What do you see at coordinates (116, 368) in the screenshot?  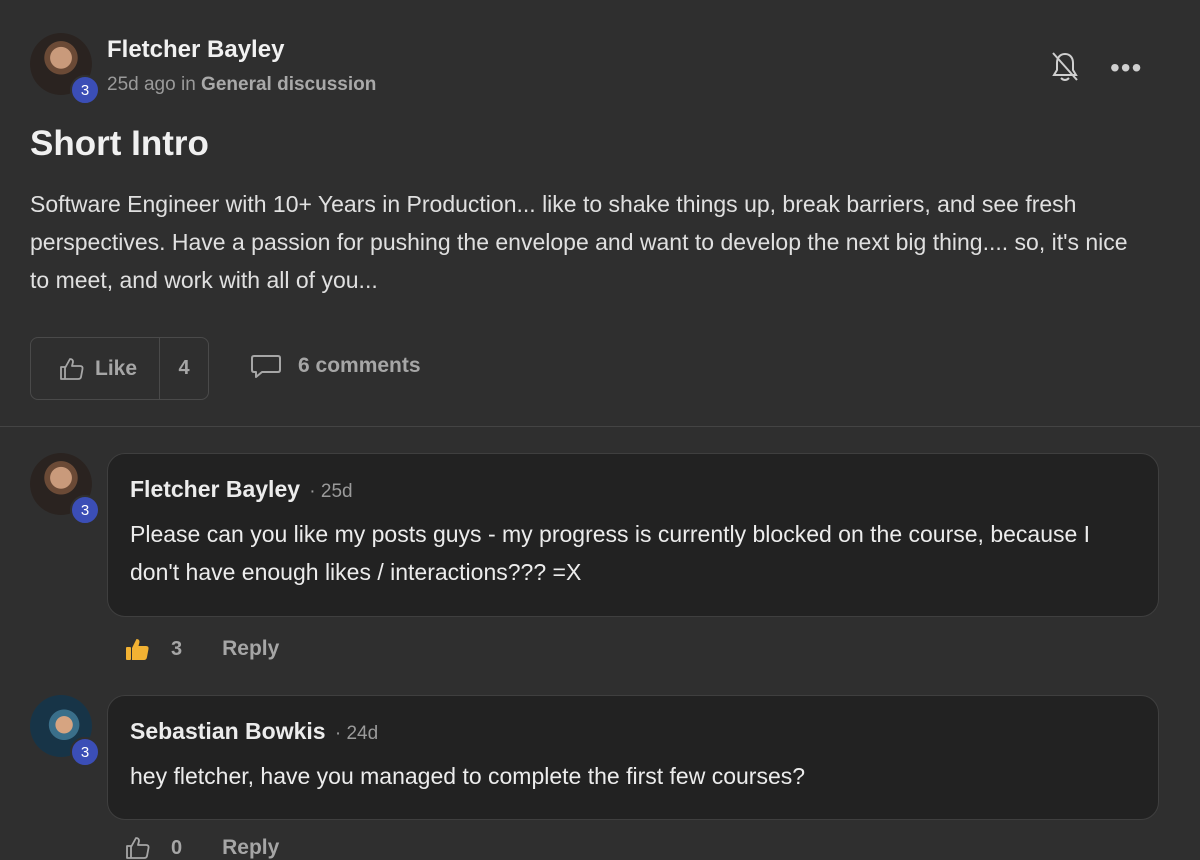 I see `like-label: Like` at bounding box center [116, 368].